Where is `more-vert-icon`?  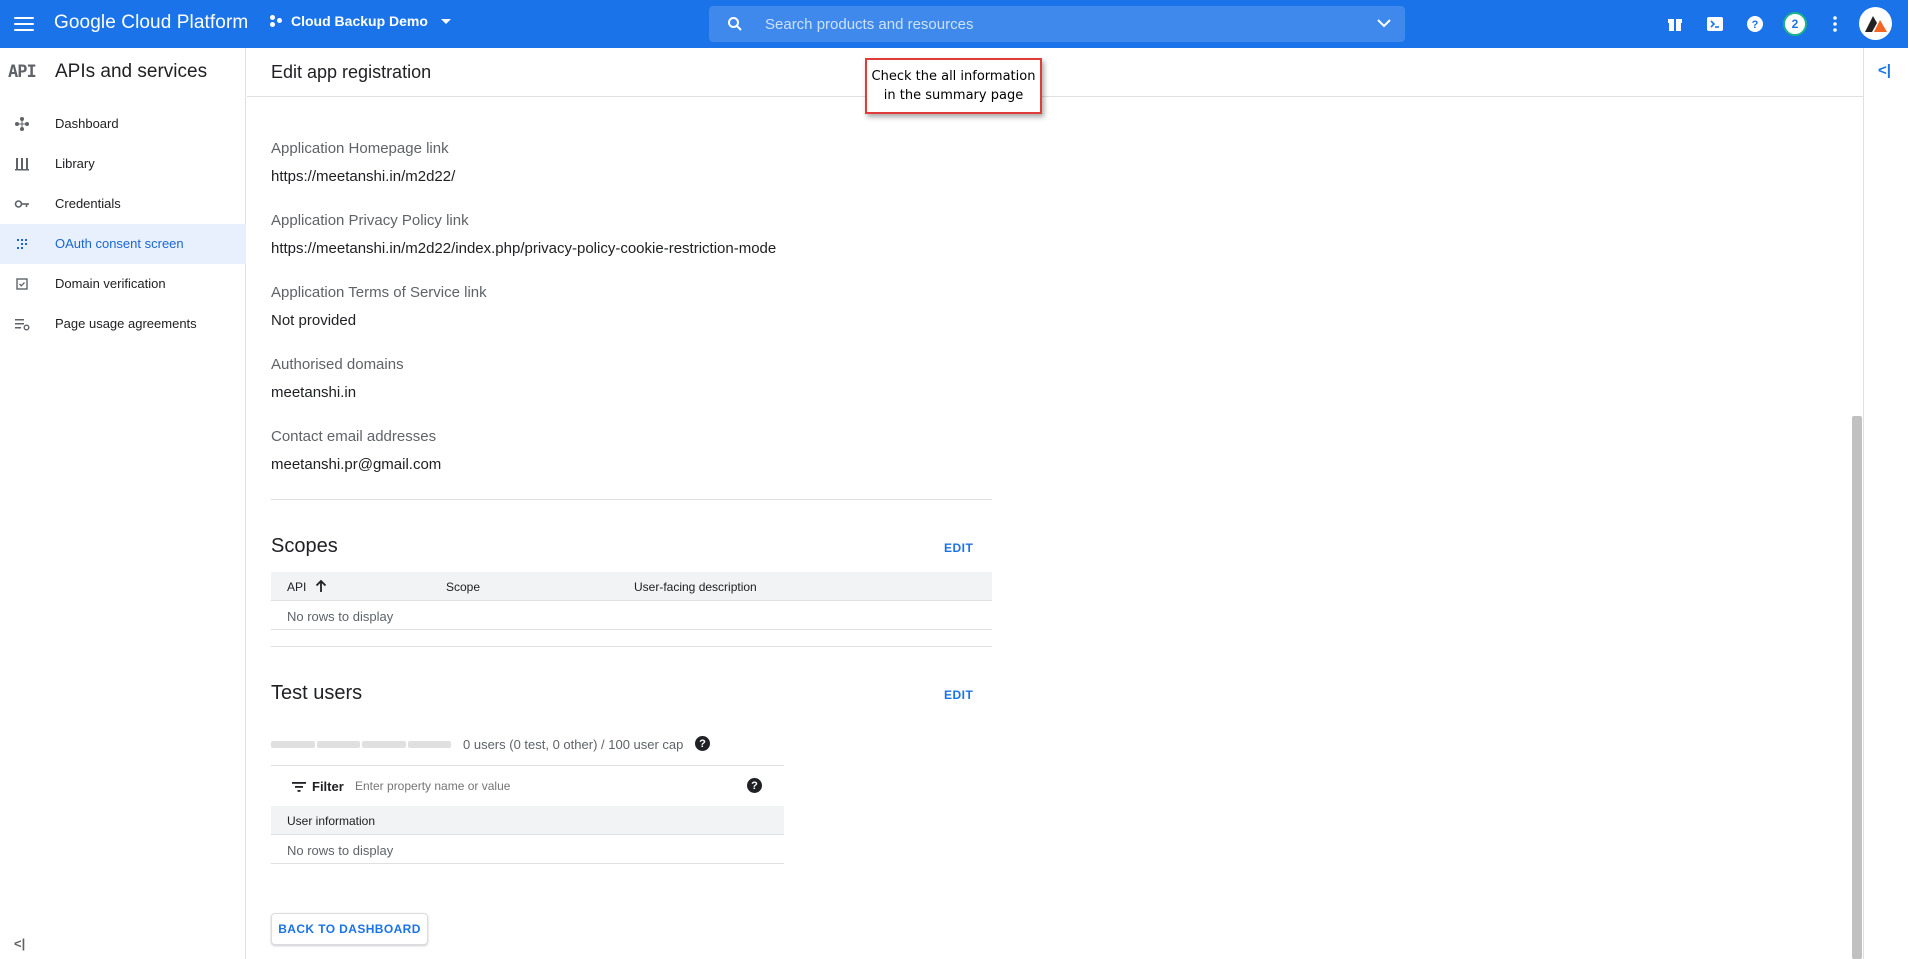 more-vert-icon is located at coordinates (1835, 24).